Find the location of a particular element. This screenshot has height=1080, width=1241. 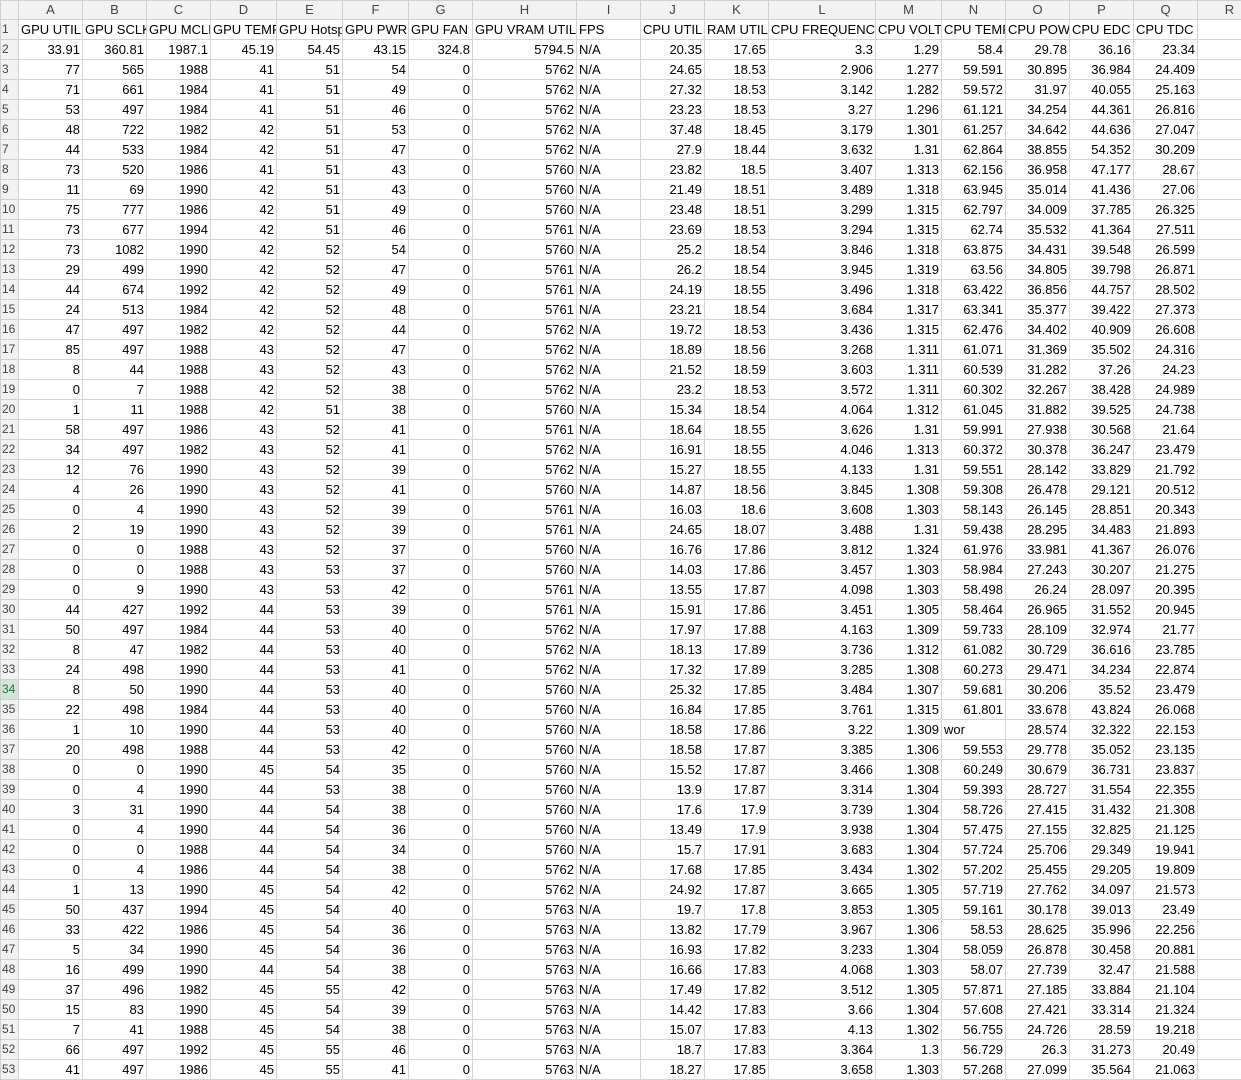

cell: 17.82 is located at coordinates (737, 950).